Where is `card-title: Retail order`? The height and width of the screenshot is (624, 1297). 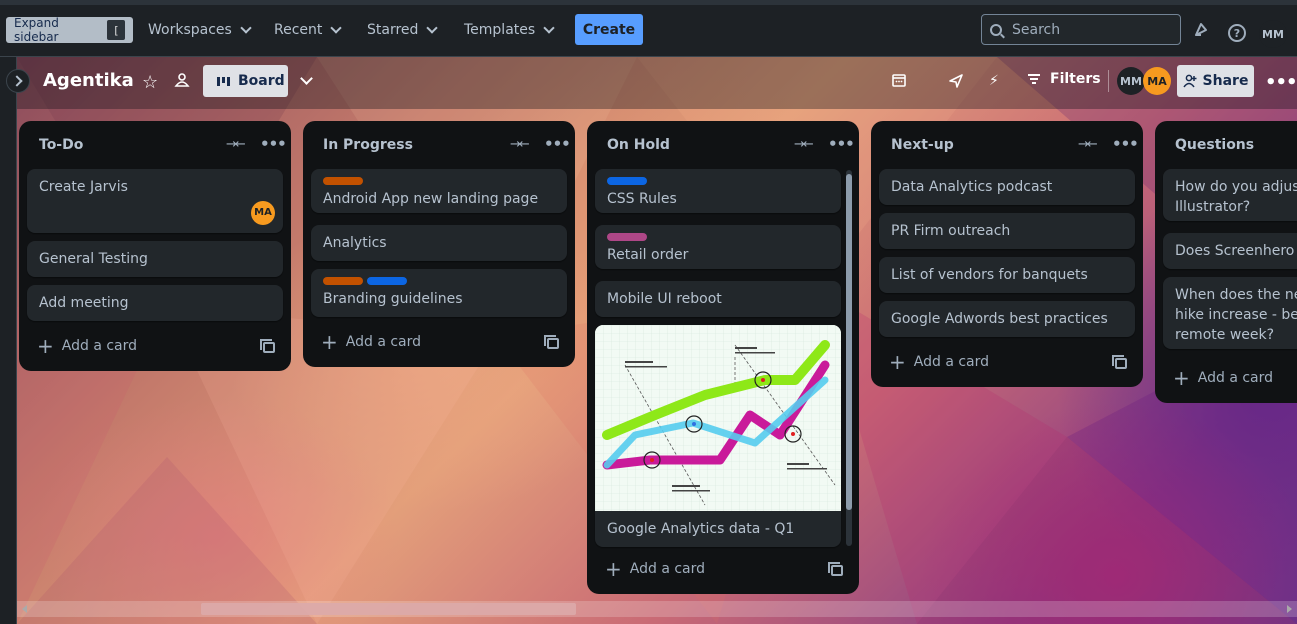 card-title: Retail order is located at coordinates (648, 255).